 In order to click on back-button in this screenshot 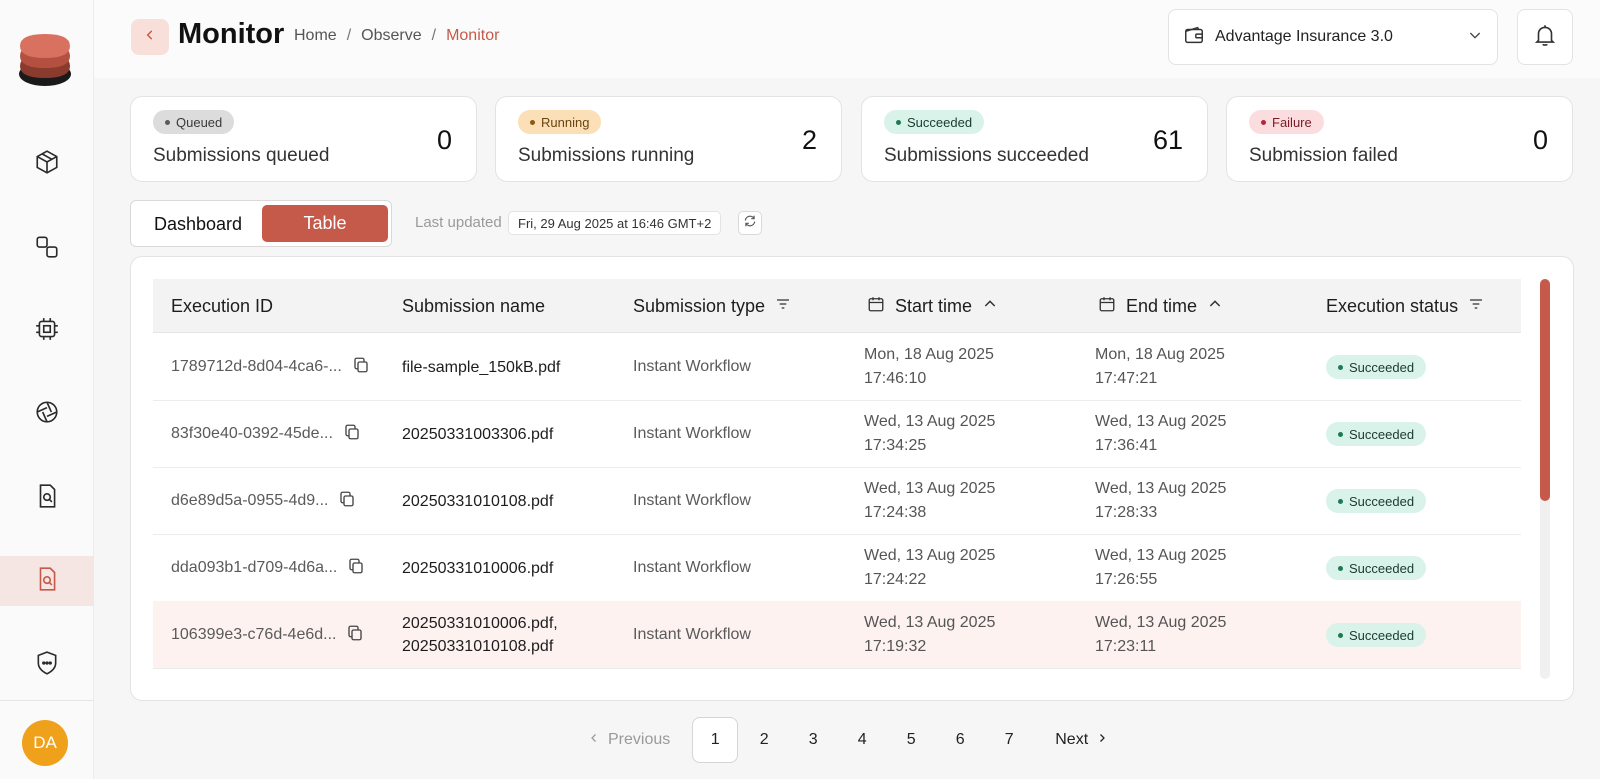, I will do `click(150, 37)`.